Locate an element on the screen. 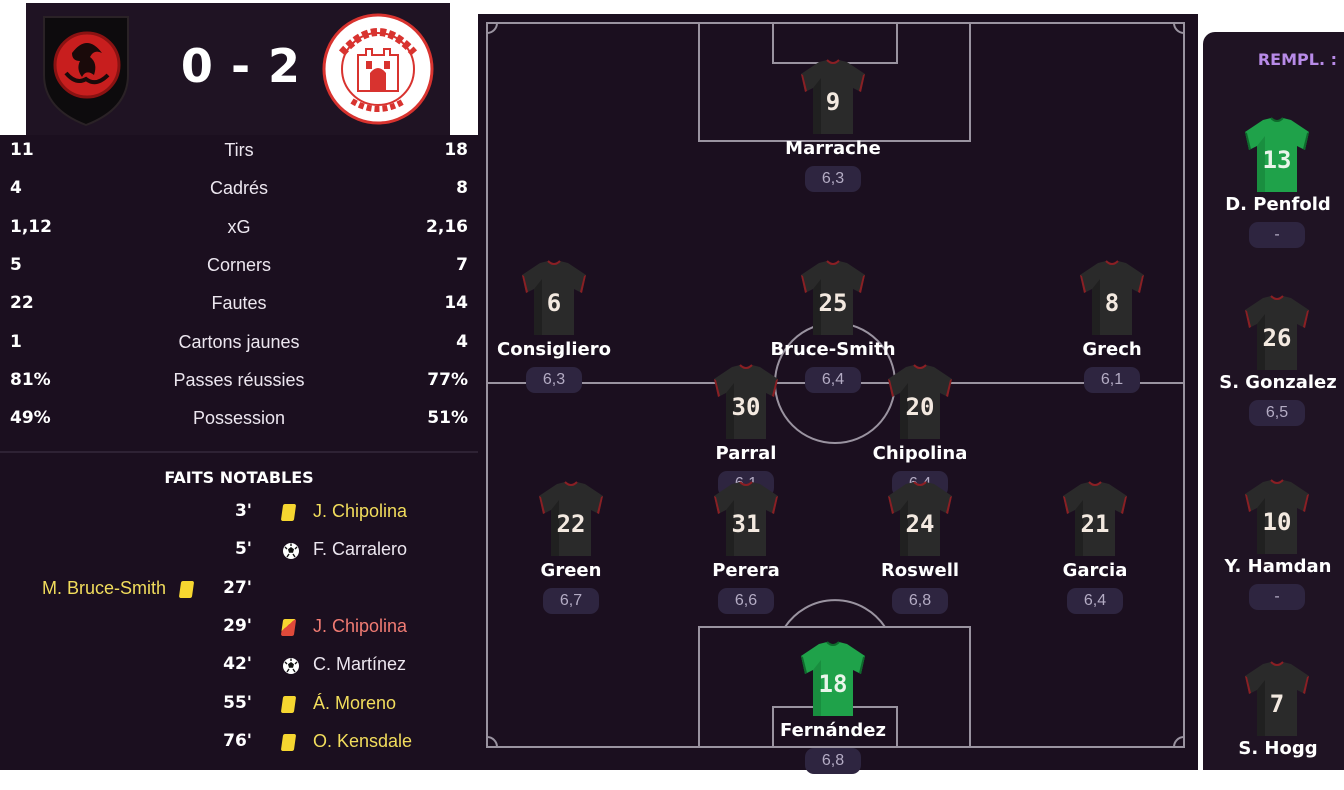 The height and width of the screenshot is (790, 1344). event-player: F. Carralero is located at coordinates (360, 549).